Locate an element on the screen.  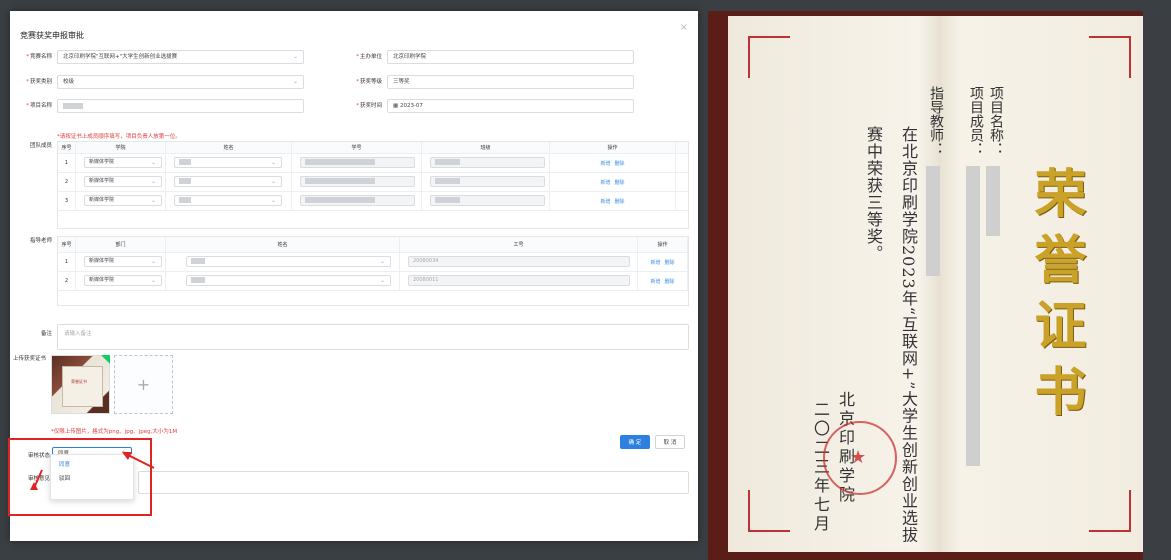
table-row: 2 新媒体学院 ⌄ ⌄ 20080011 新增 删除 is located at coordinates (373, 281).